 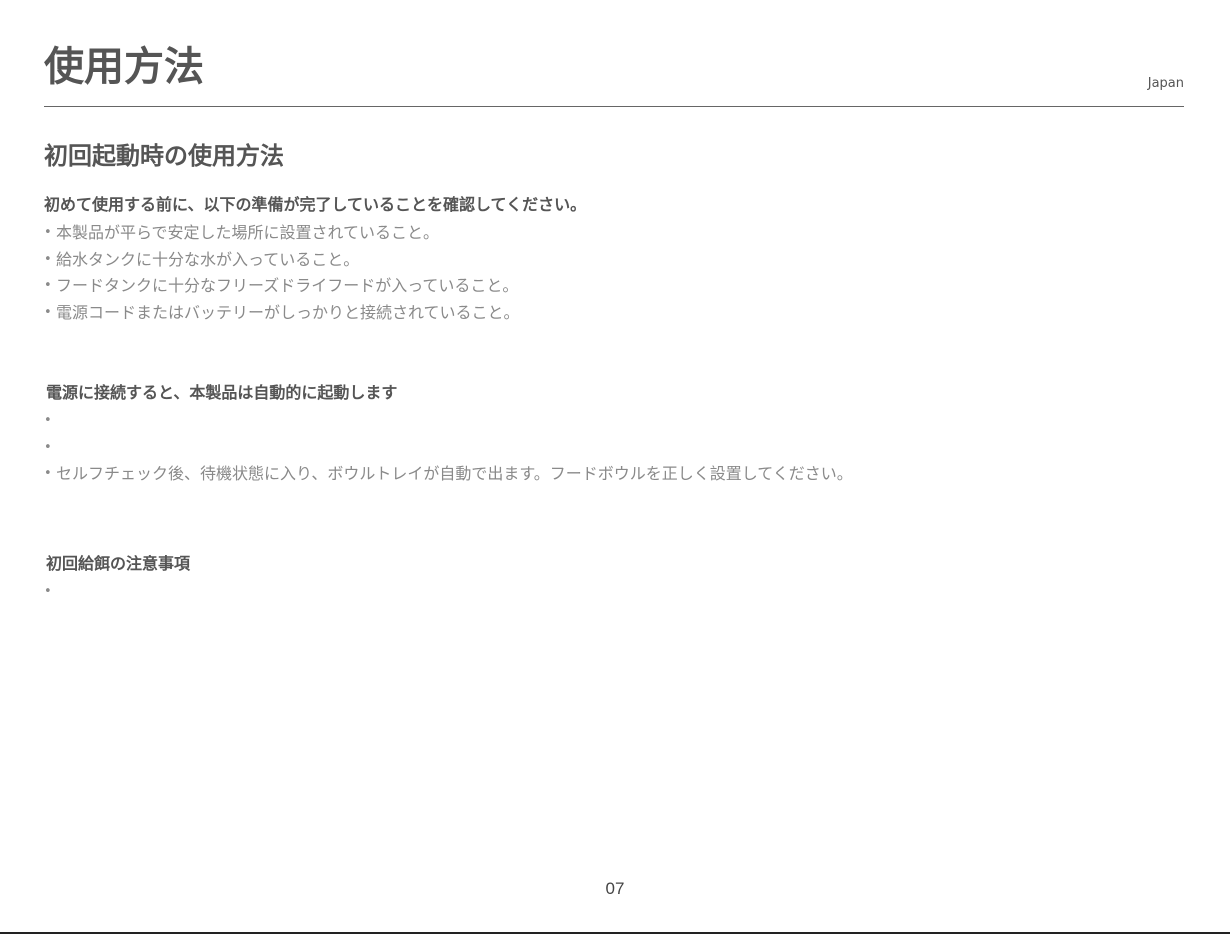 What do you see at coordinates (315, 204) in the screenshot?
I see `preparation-heading: 初めて使用する前に、以下の準備が完了していることを確認してください。` at bounding box center [315, 204].